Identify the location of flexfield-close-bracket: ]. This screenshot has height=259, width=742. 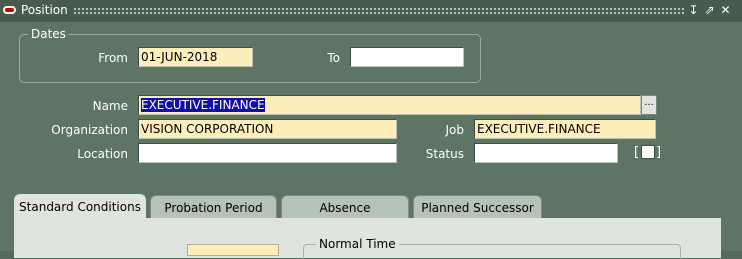
(659, 152).